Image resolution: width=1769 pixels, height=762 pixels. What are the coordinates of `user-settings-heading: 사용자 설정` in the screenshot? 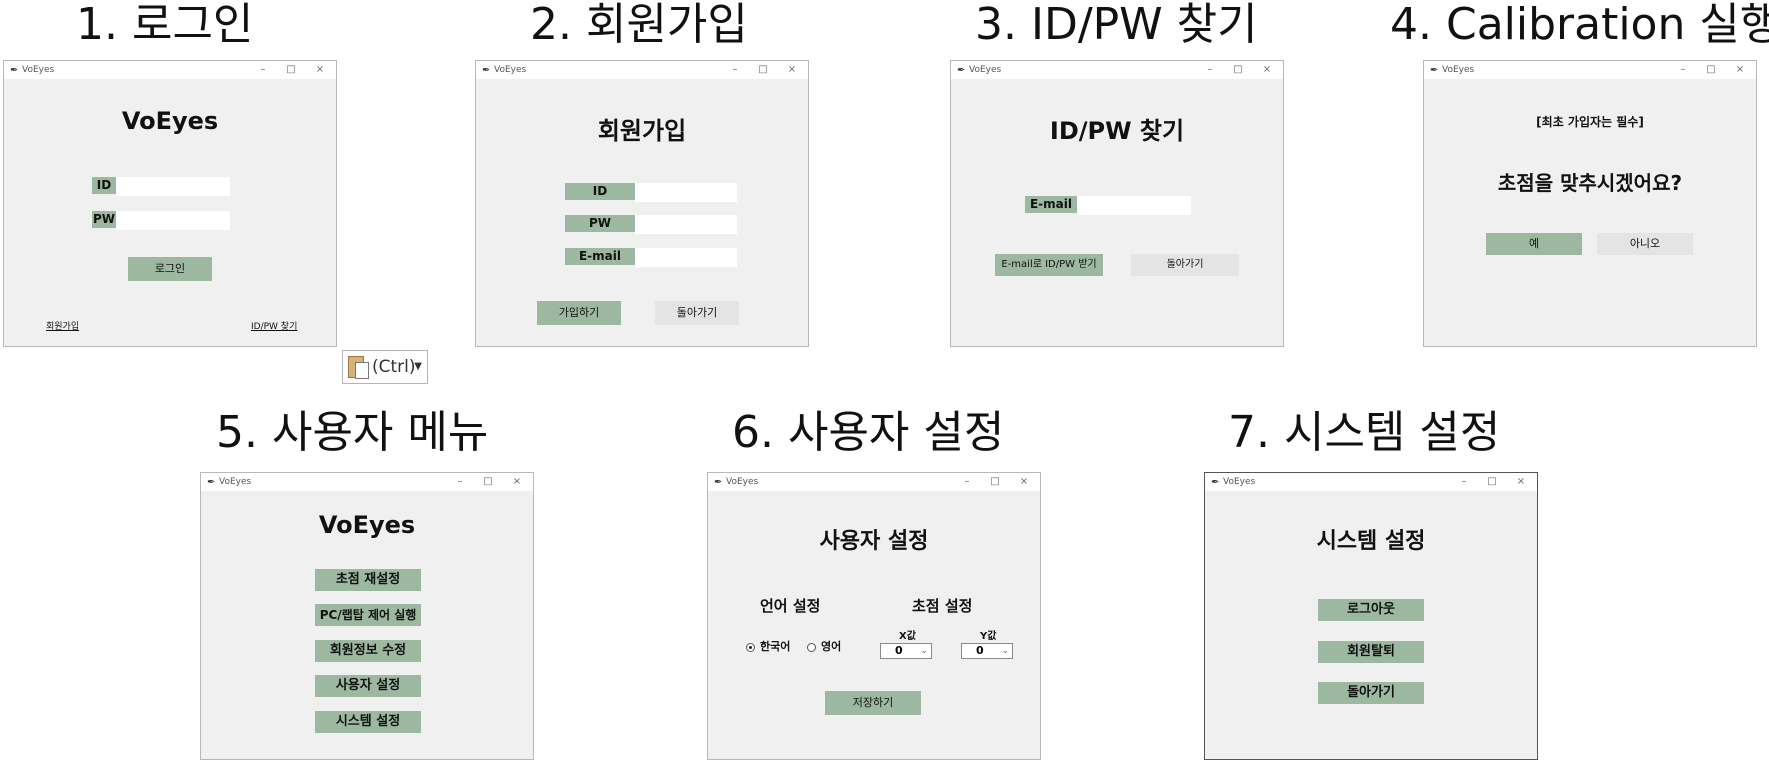 It's located at (874, 541).